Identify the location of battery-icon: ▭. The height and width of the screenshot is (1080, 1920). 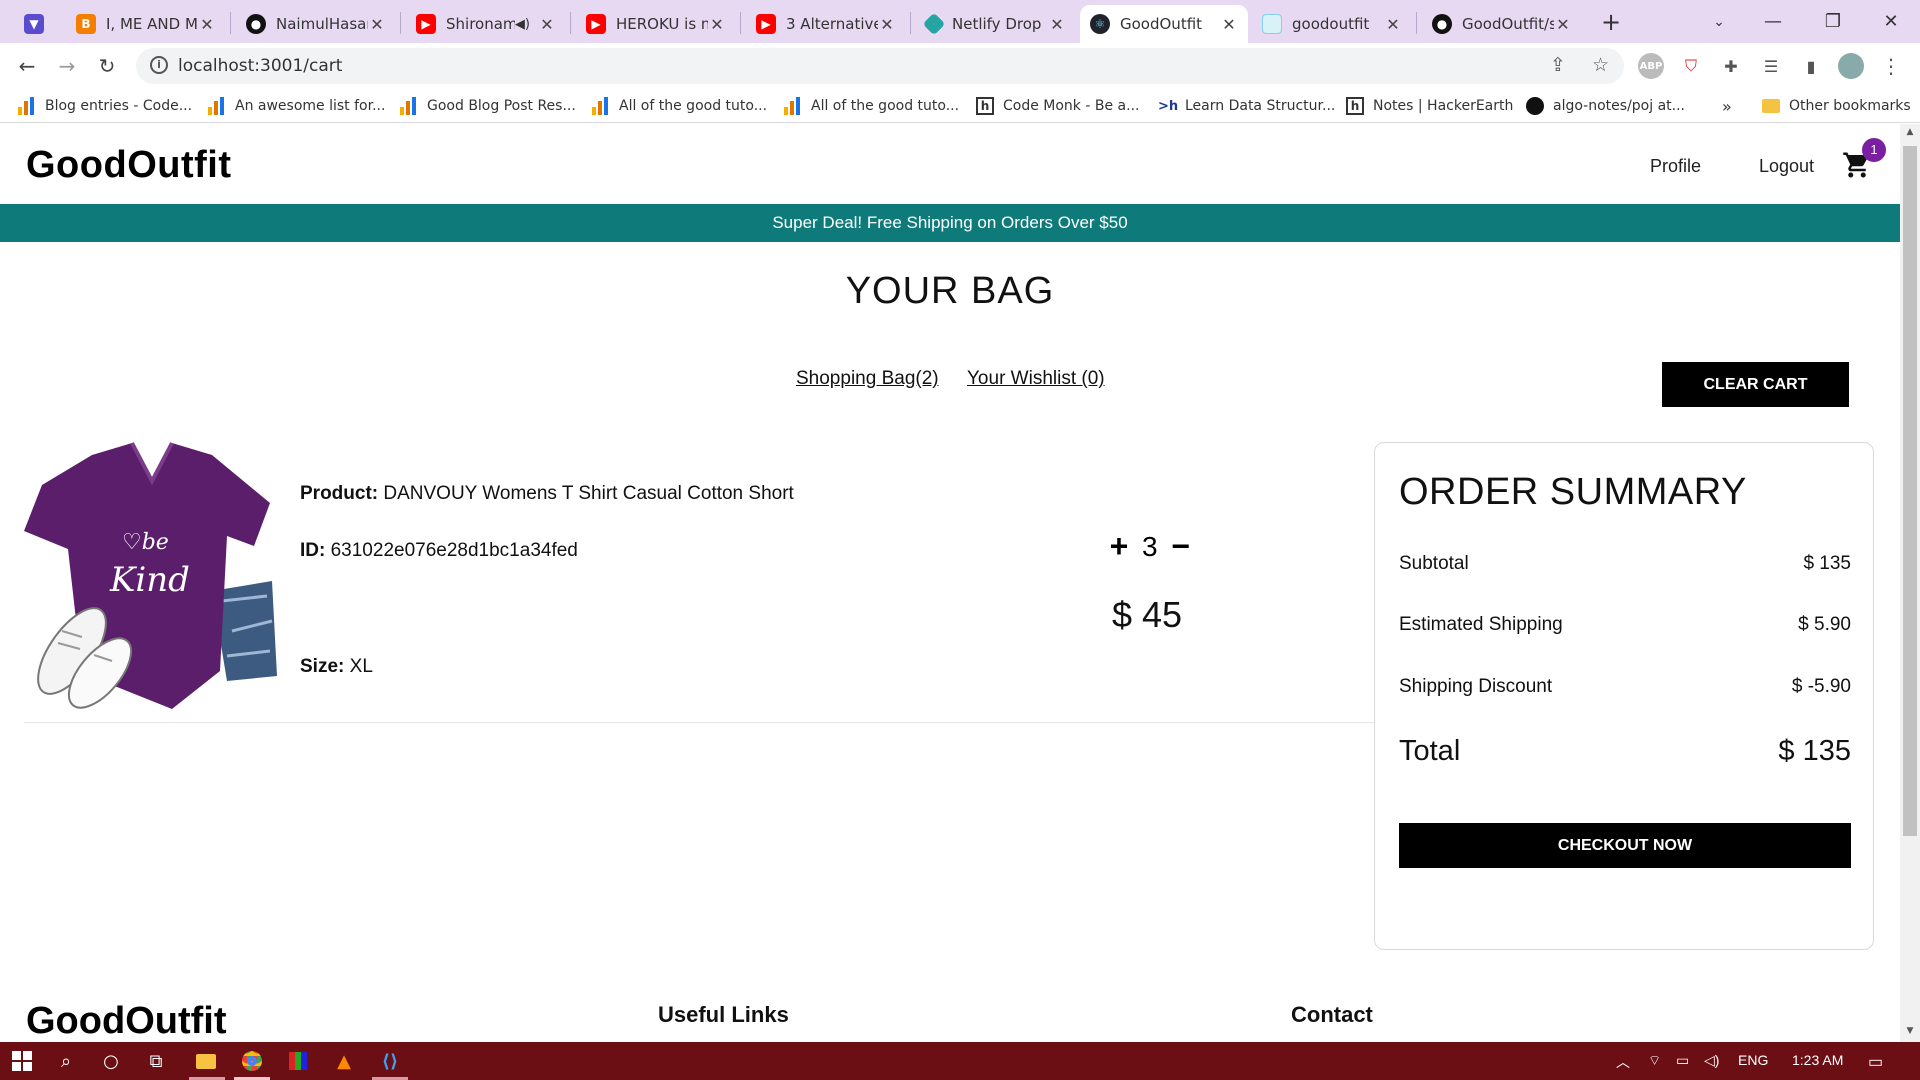
(1682, 1060).